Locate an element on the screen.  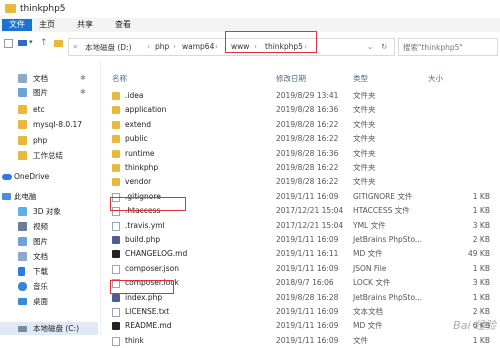
window-title: thinkphp5 is located at coordinates (43, 9).